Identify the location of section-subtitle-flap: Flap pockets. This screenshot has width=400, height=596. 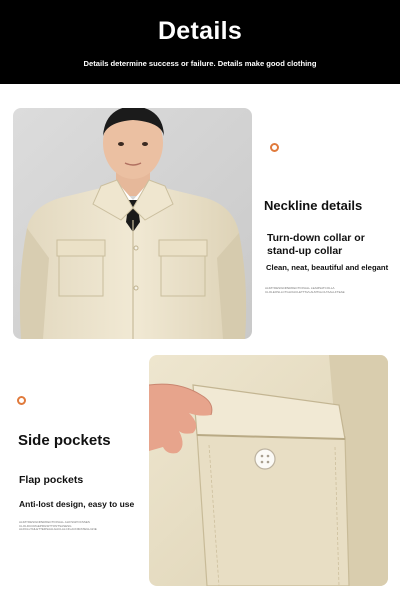
(51, 480).